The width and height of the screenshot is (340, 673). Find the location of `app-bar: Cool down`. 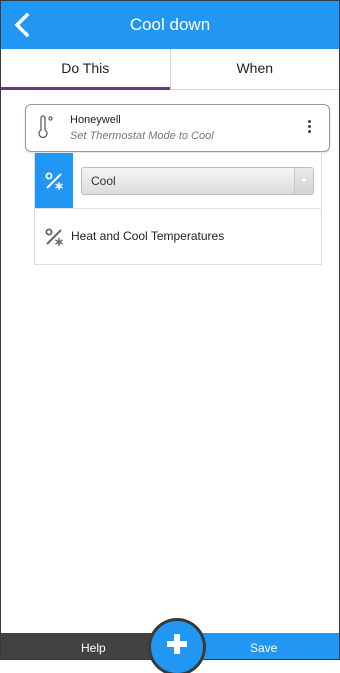

app-bar: Cool down is located at coordinates (170, 25).